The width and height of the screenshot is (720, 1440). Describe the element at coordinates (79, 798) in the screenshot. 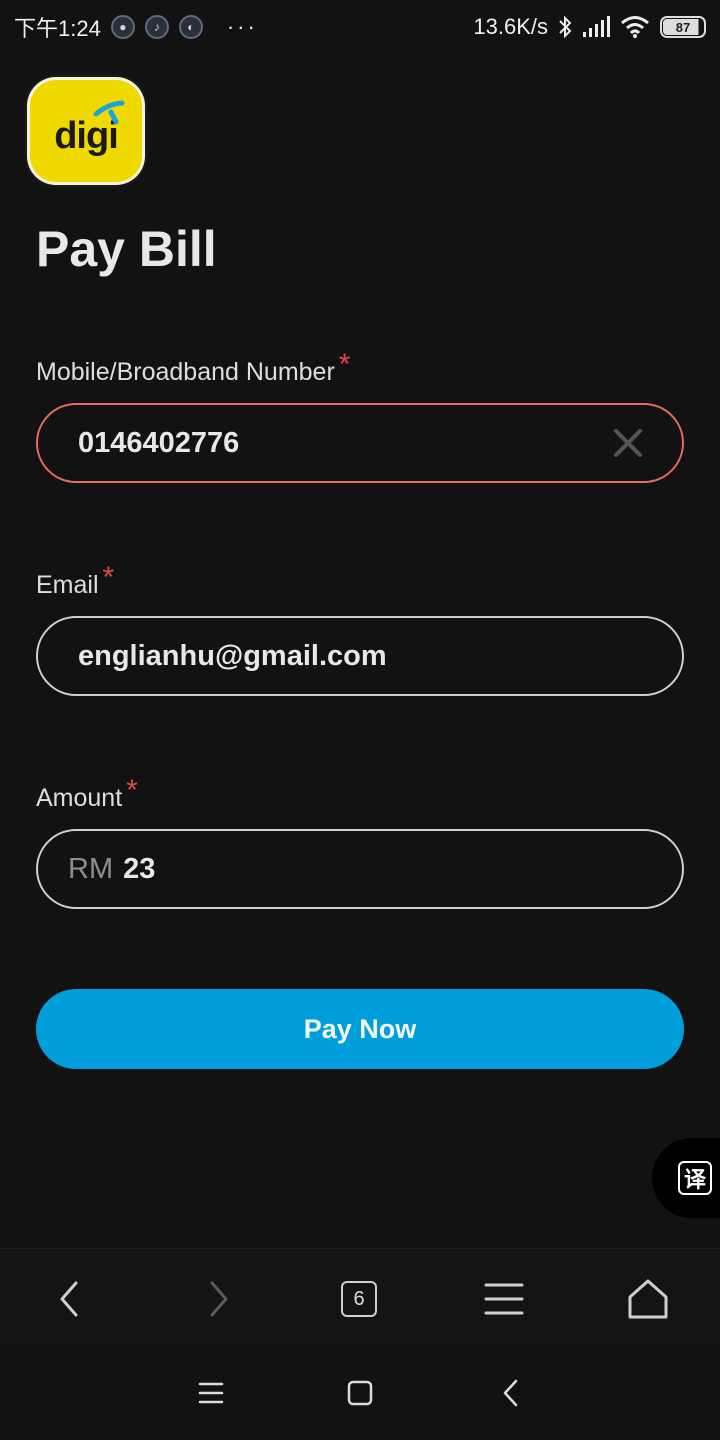

I see `amount-label-text: Amount` at that location.